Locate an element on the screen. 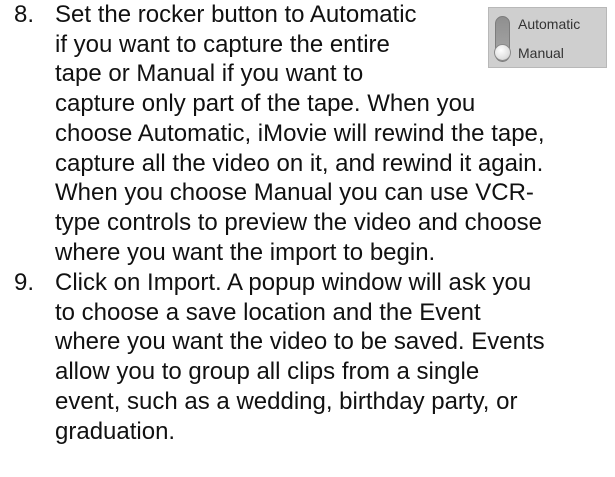 The image size is (615, 477). text-line: where you want the import to begin. is located at coordinates (245, 252).